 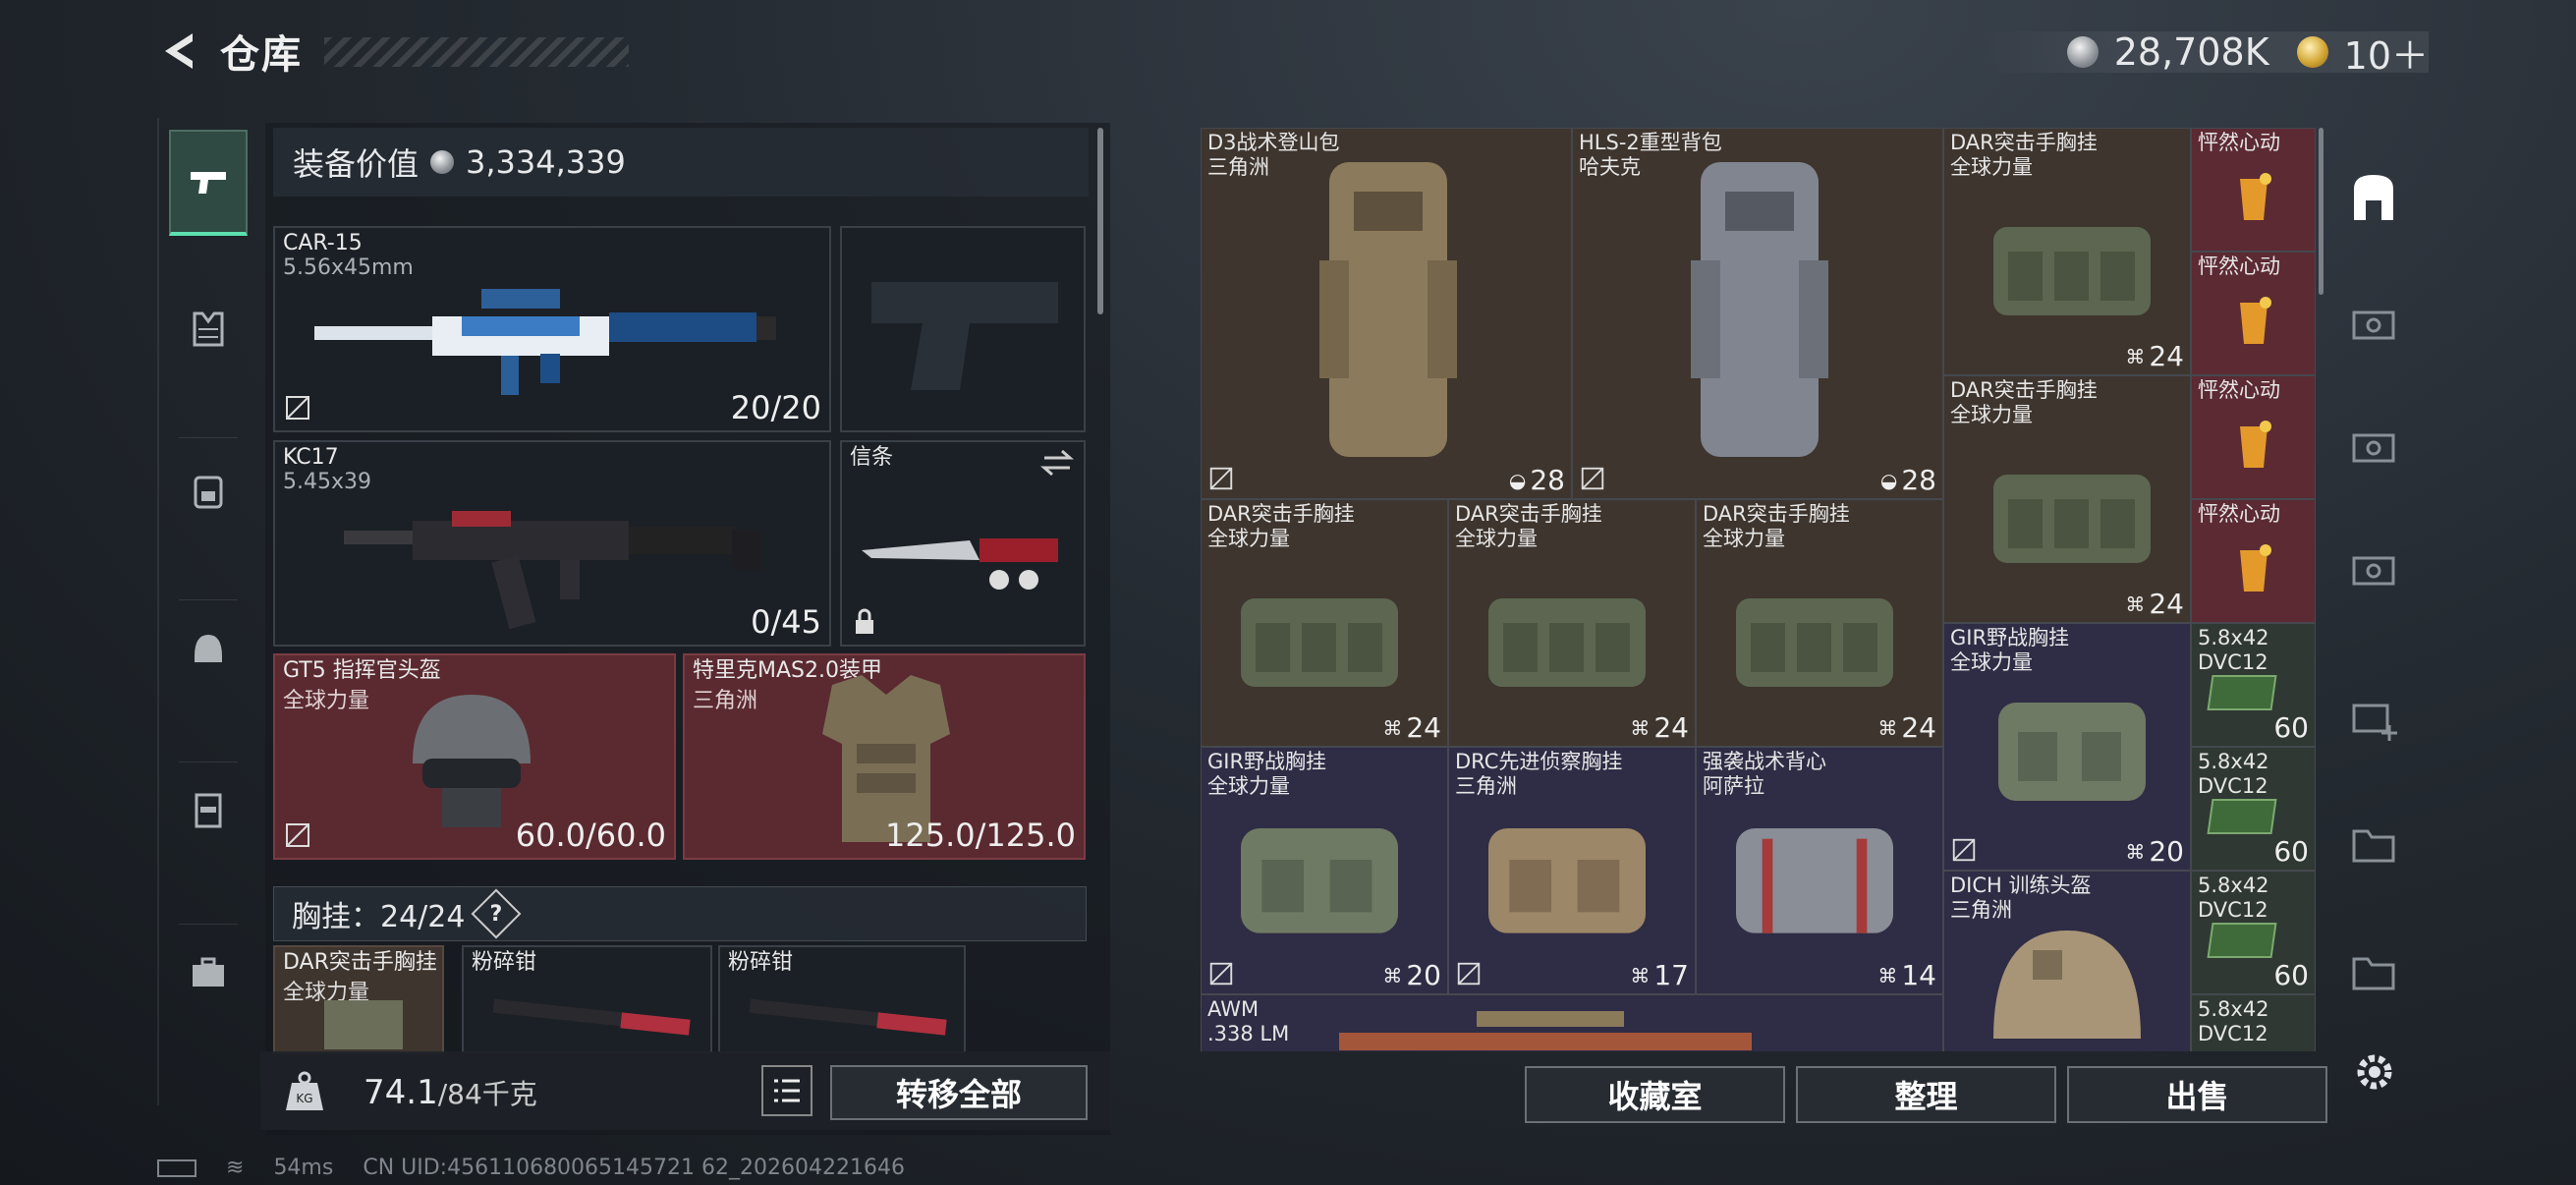 I want to click on rifle-image, so click(x=545, y=342).